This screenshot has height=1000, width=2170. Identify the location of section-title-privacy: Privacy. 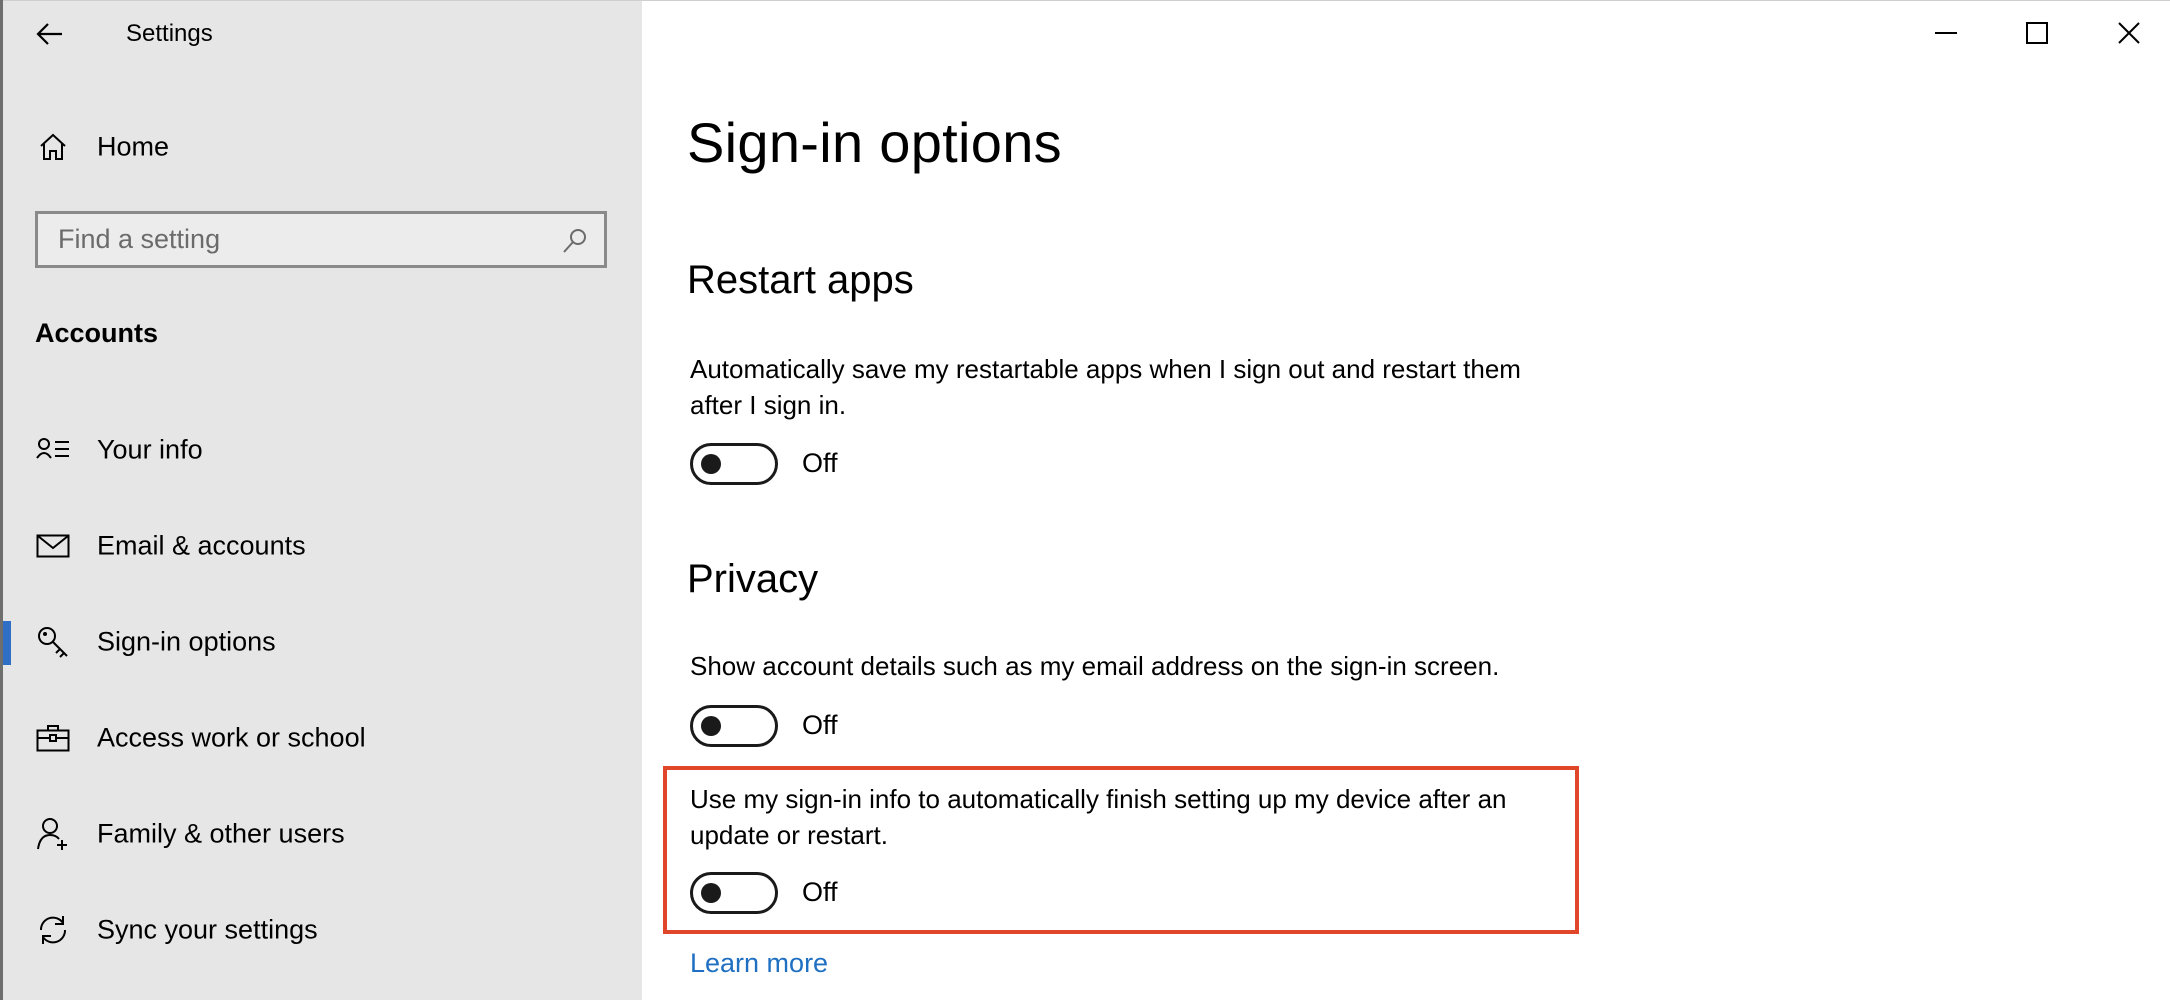
(753, 579).